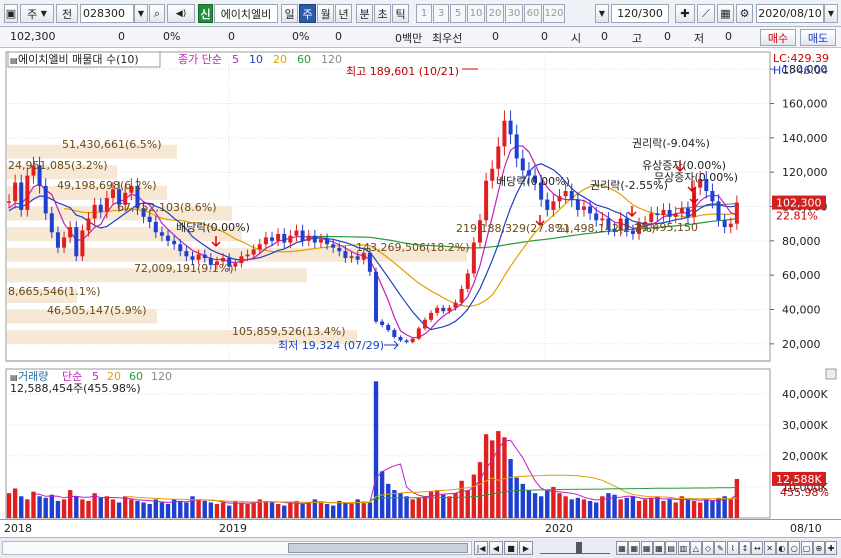  Describe the element at coordinates (382, 13) in the screenshot. I see `period-tab-5: 초` at that location.